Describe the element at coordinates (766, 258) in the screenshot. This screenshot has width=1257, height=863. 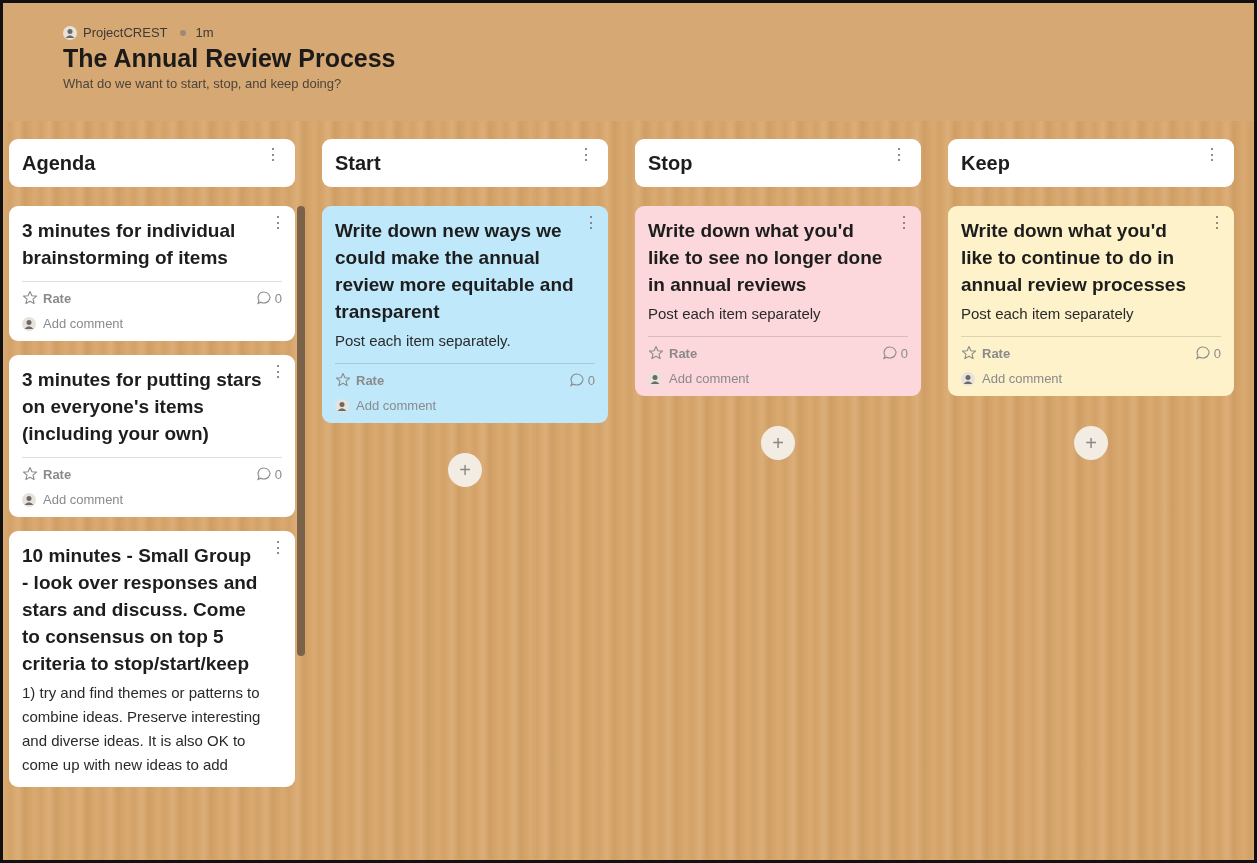
I see `post-title: Write down what you'd like to see no longer done in annual reviews` at that location.